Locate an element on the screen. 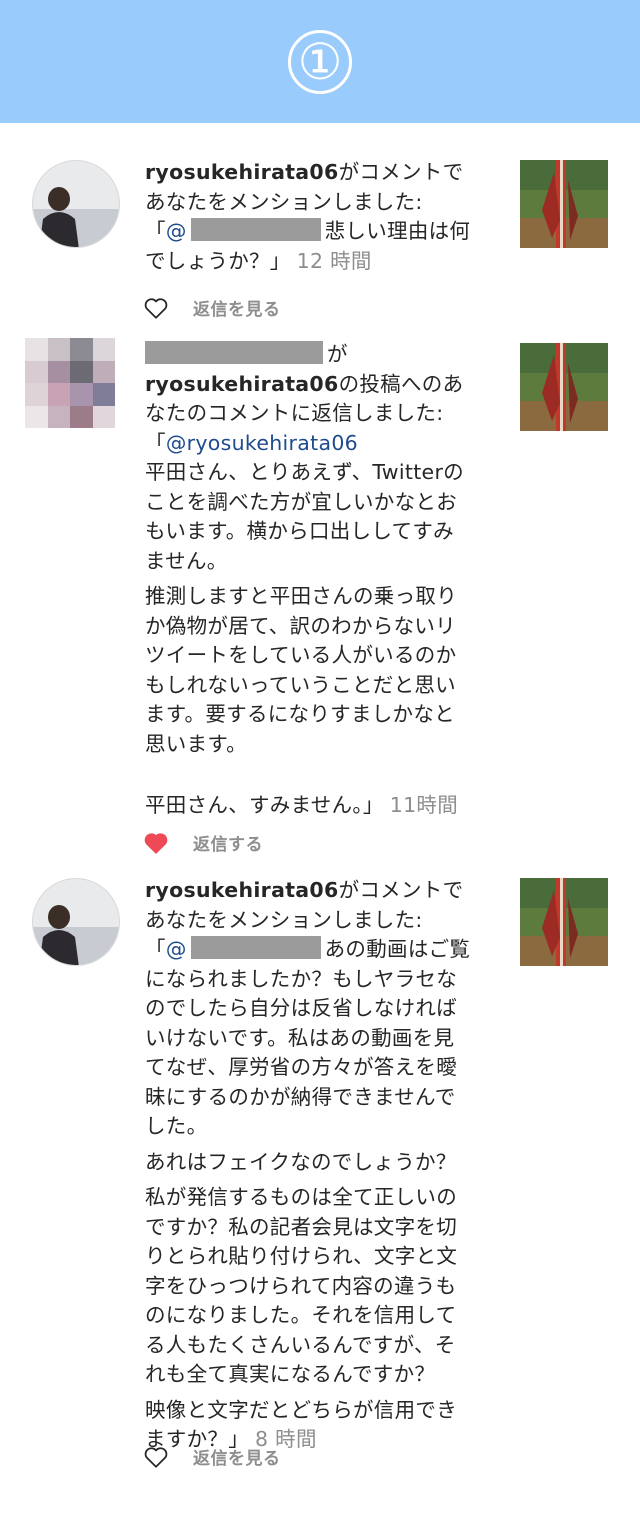 The height and width of the screenshot is (1520, 640). timestamp: 12 時間 is located at coordinates (334, 260).